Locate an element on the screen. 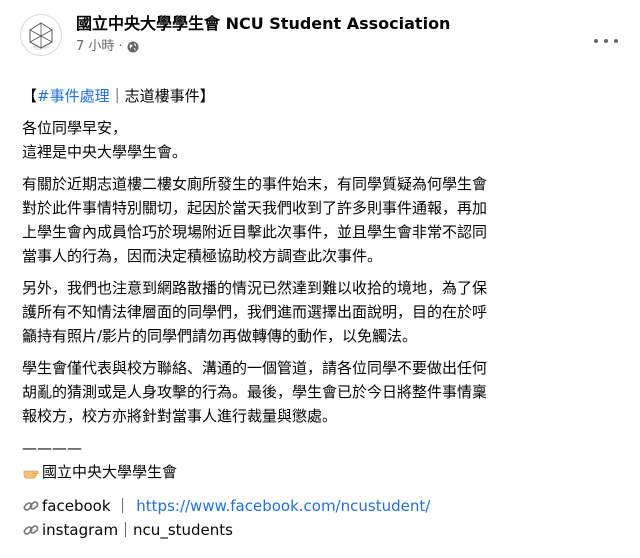  paragraph-line: 當事人的行為，因而決定積極協助校方調查此次事件。 is located at coordinates (202, 256).